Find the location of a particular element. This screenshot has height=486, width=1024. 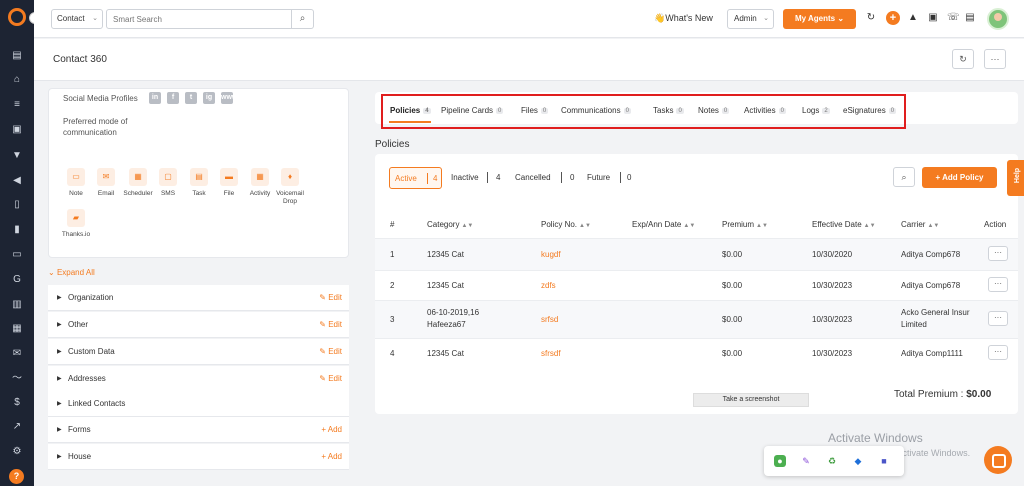

section-forms: ▶ Forms + Add is located at coordinates (198, 430).